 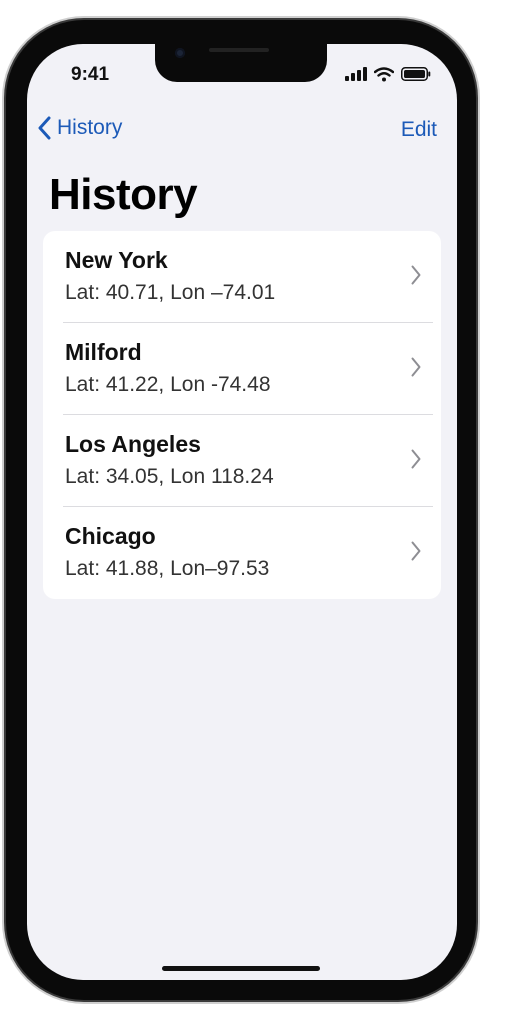 I want to click on back-button: History, so click(x=79, y=128).